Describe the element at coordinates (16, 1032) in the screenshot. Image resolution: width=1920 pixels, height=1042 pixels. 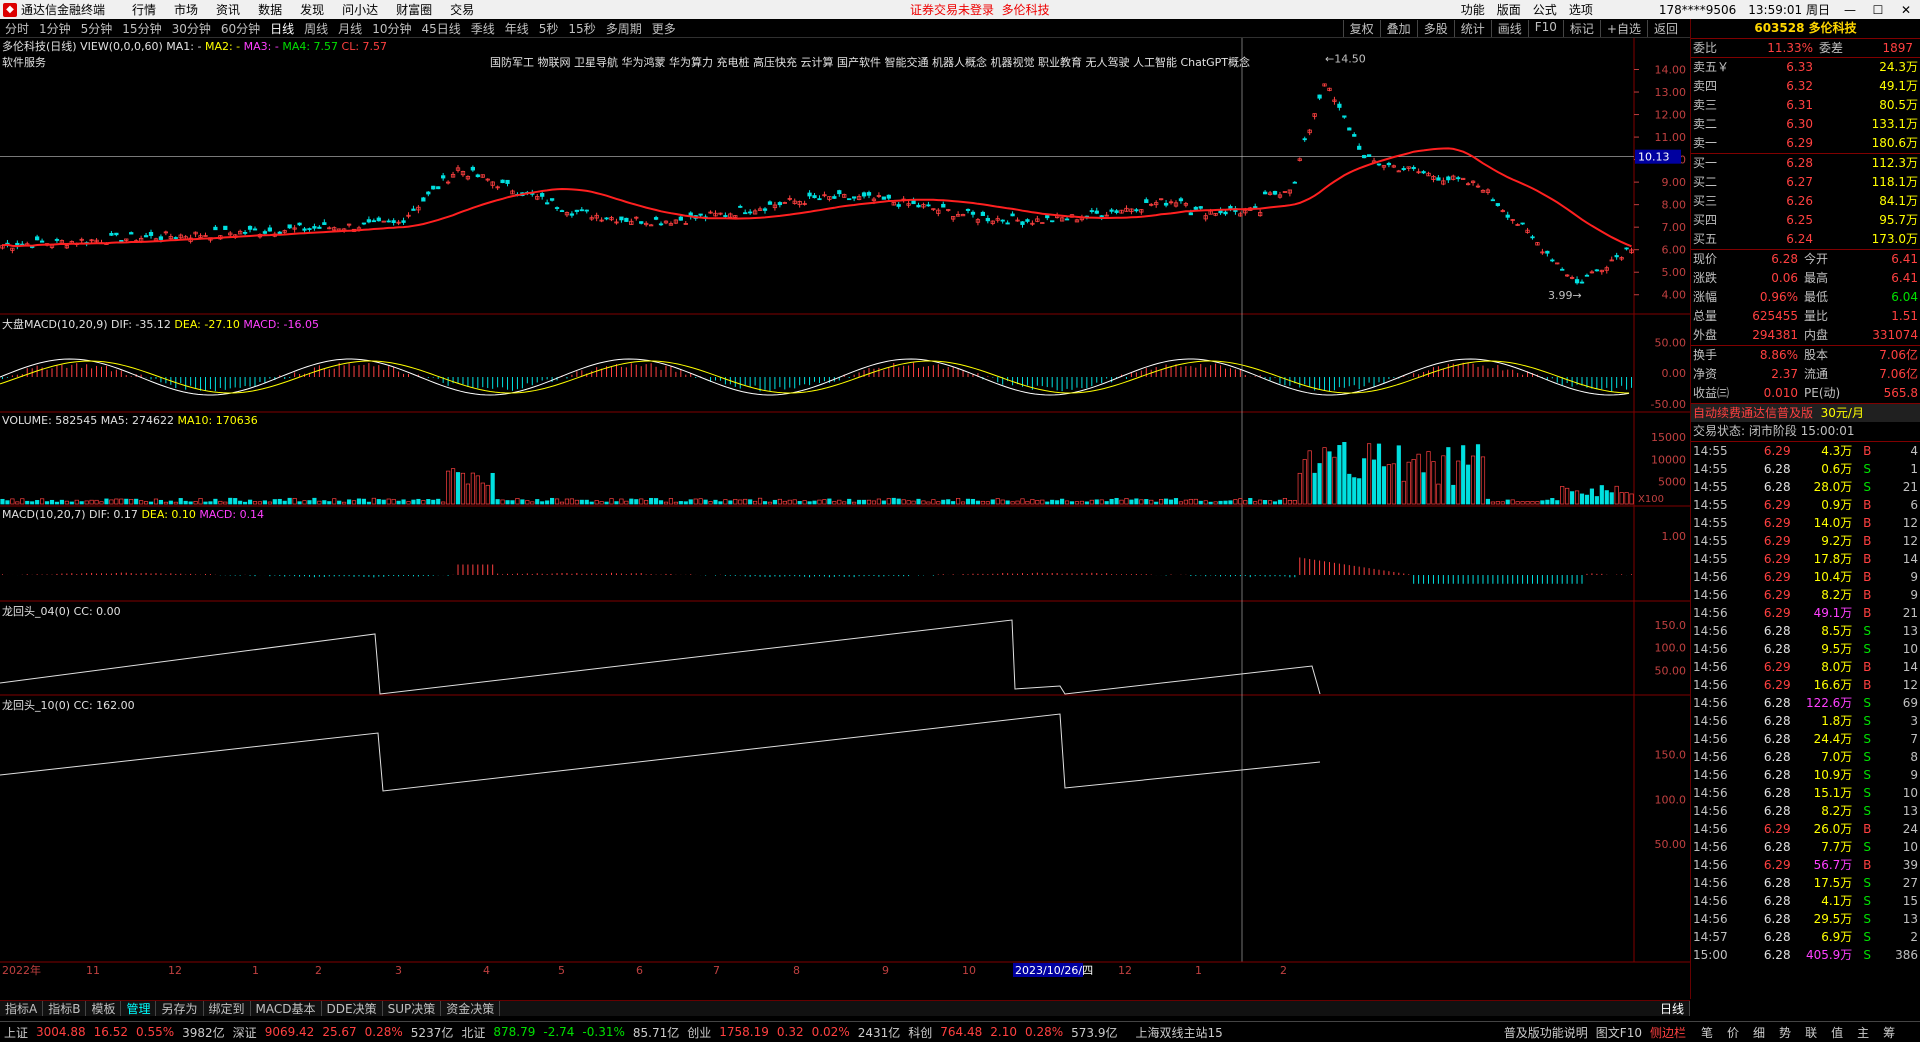
I see `index-name: 上证` at that location.